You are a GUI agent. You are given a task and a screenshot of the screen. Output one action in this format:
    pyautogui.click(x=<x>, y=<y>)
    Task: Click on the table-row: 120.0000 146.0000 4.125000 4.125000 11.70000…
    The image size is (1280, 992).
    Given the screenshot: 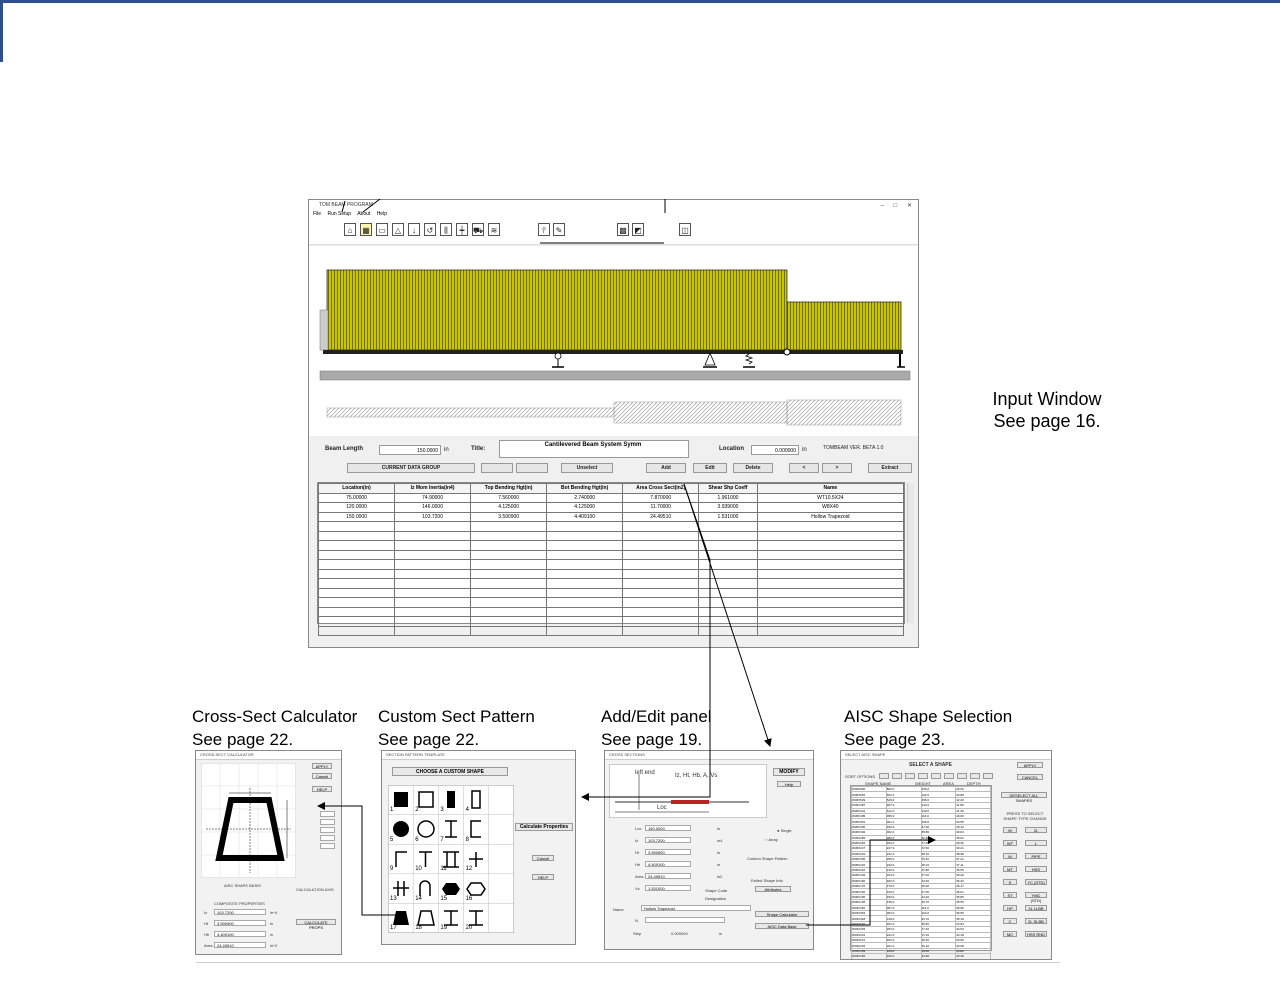 What is the action you would take?
    pyautogui.click(x=611, y=507)
    